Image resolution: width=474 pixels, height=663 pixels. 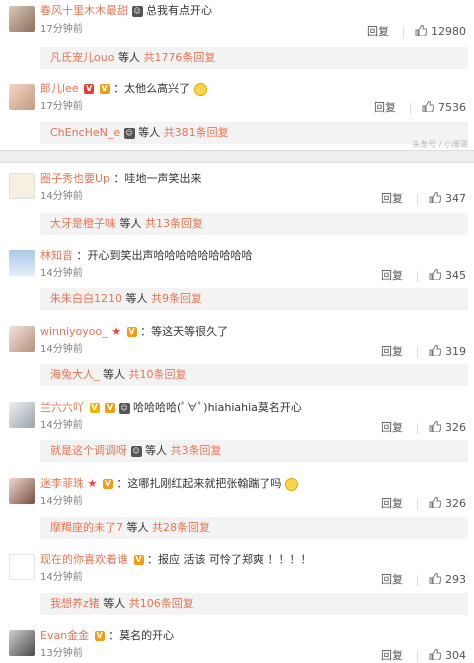 I want to click on reply-username: 我想养z猪, so click(x=75, y=603).